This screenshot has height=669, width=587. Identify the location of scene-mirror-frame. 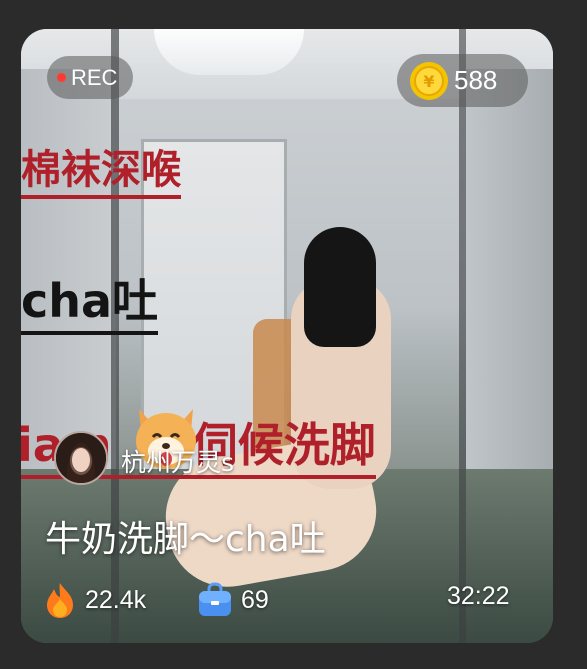
(462, 336).